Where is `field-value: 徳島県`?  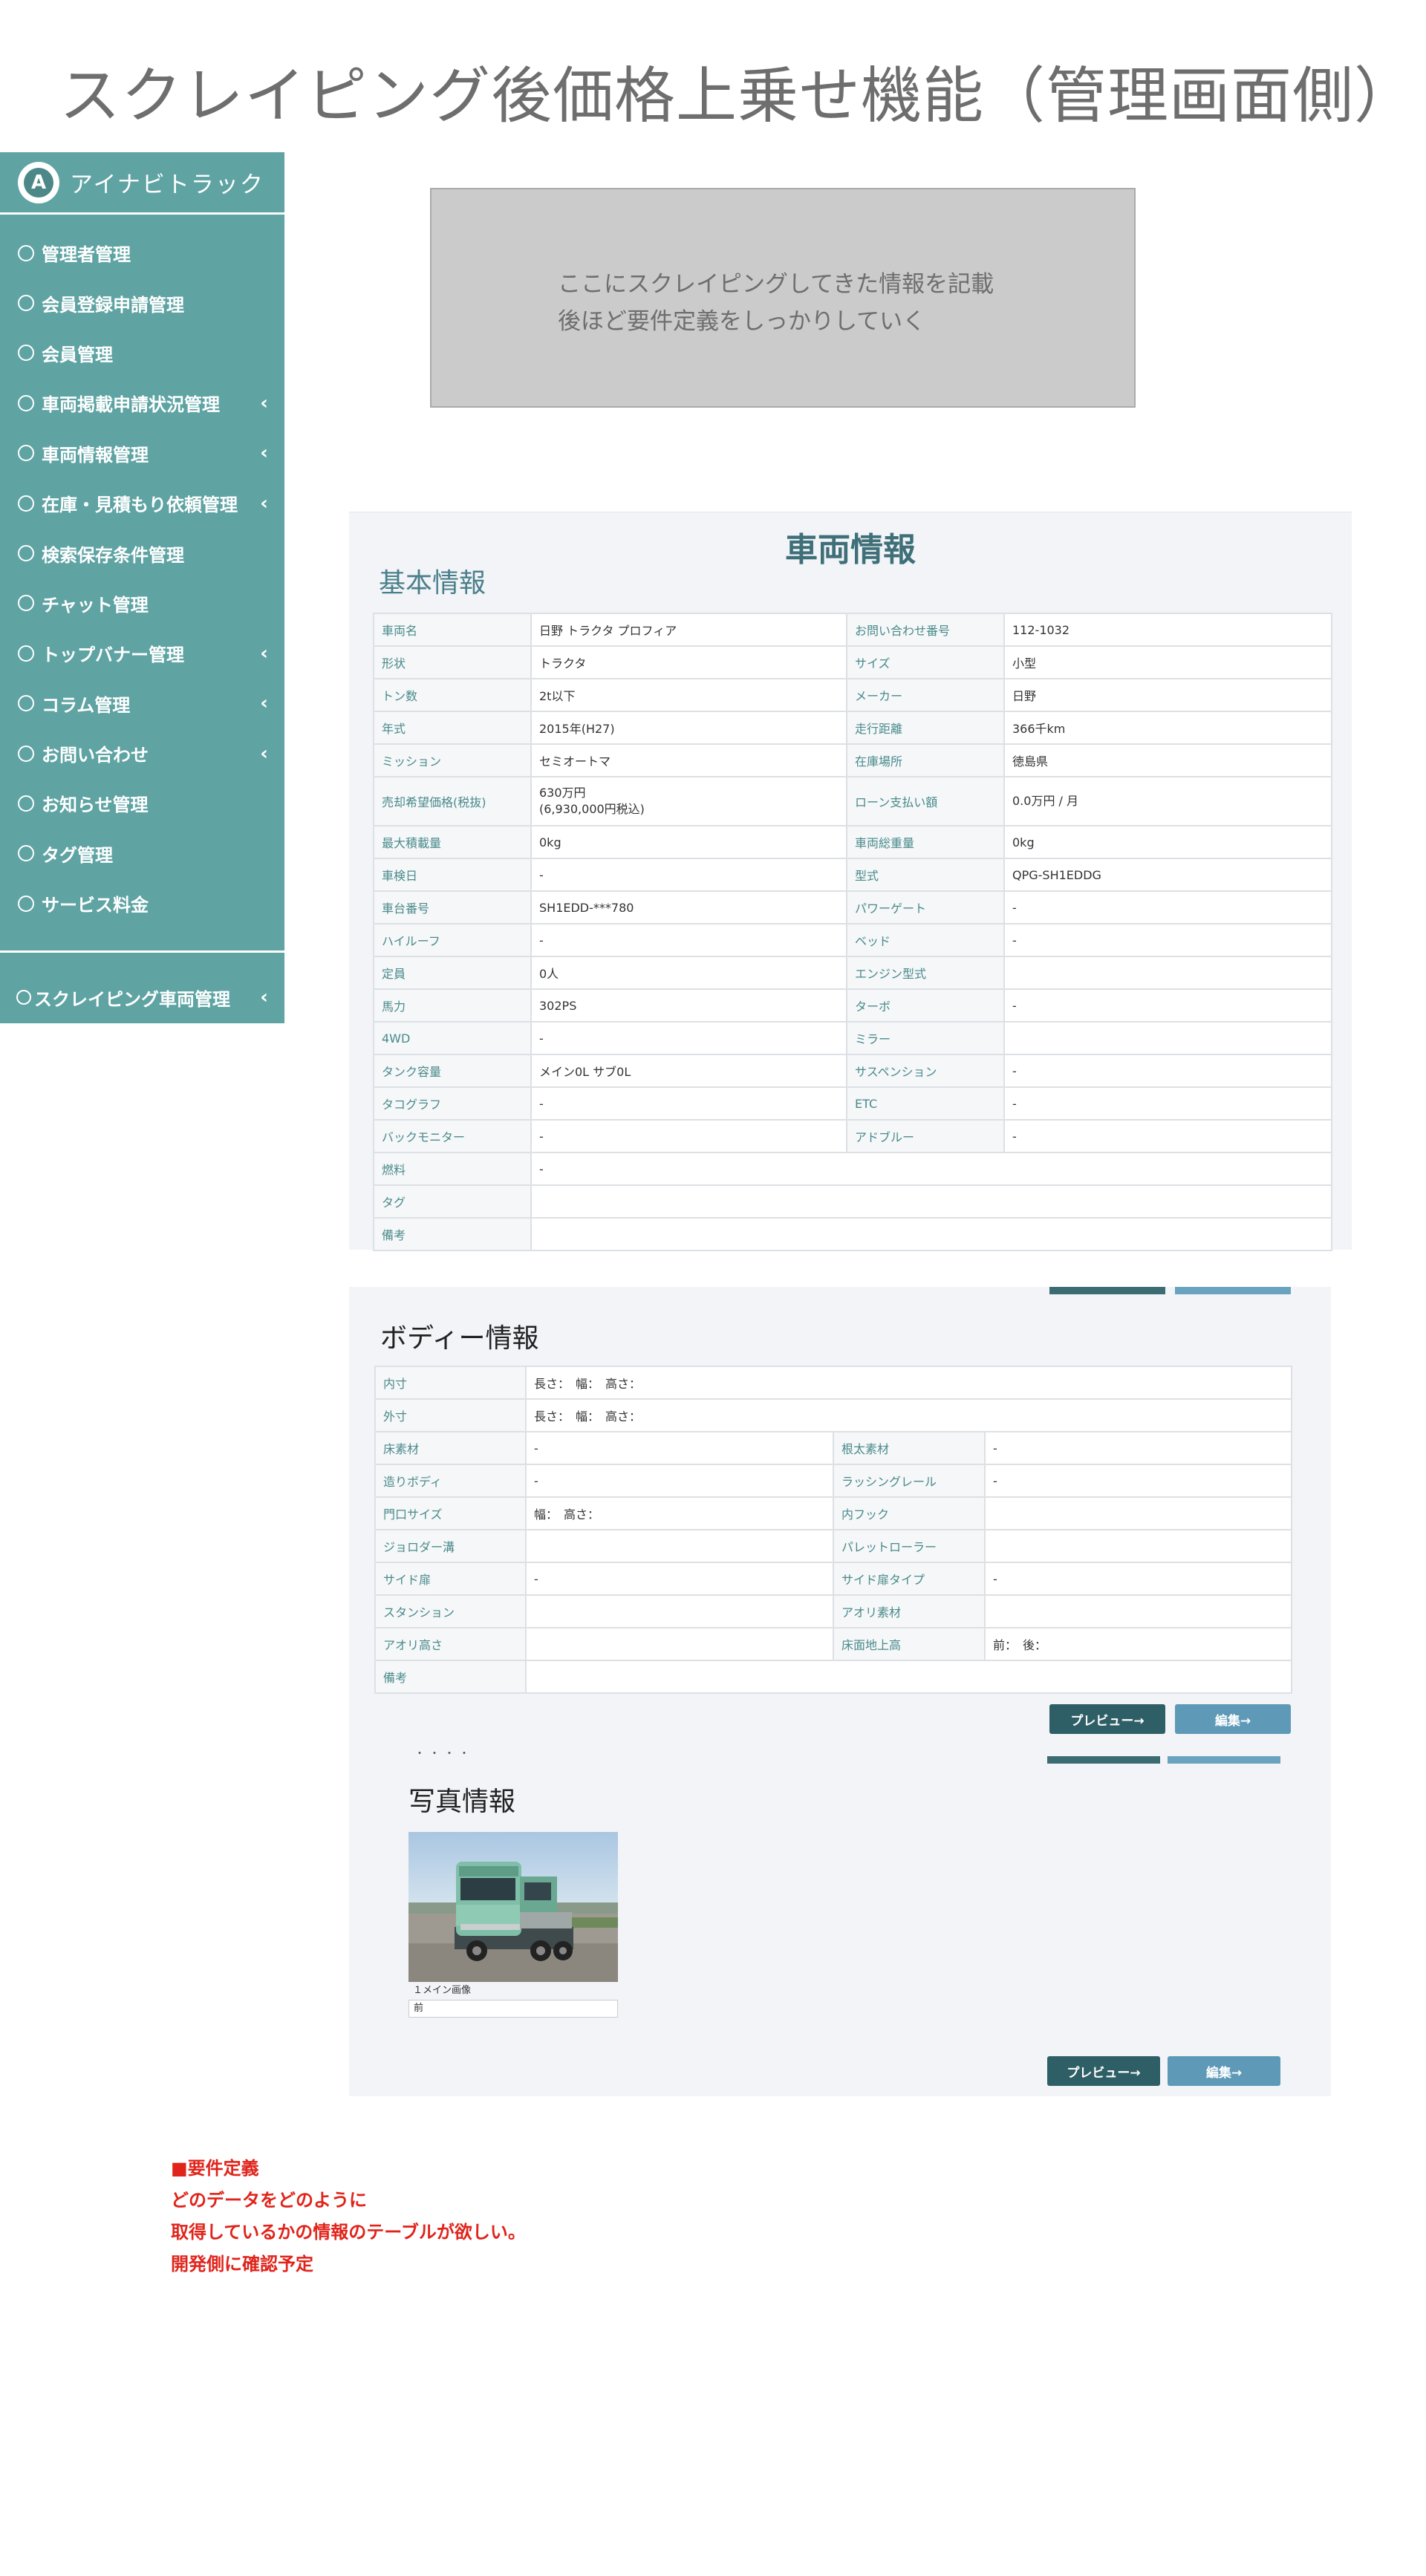
field-value: 徳島県 is located at coordinates (1167, 760).